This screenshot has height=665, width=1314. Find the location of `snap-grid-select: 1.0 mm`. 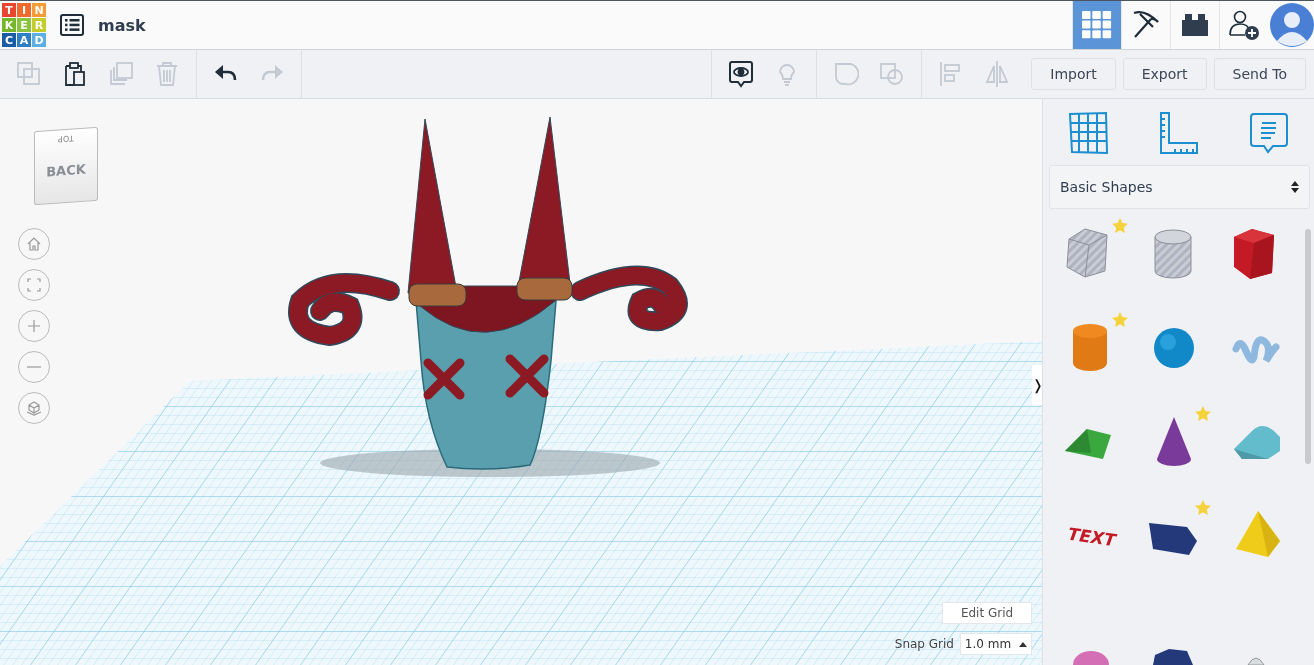

snap-grid-select: 1.0 mm is located at coordinates (996, 644).